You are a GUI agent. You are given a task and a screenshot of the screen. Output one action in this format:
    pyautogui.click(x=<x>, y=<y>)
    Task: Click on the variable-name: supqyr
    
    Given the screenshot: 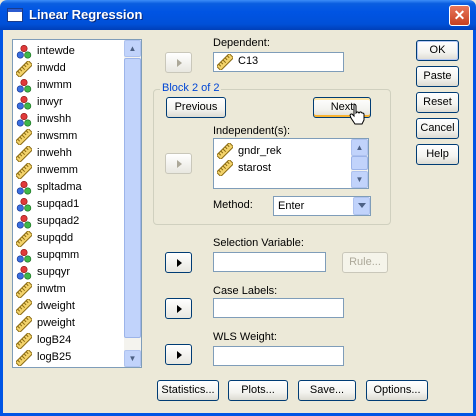 What is the action you would take?
    pyautogui.click(x=54, y=272)
    